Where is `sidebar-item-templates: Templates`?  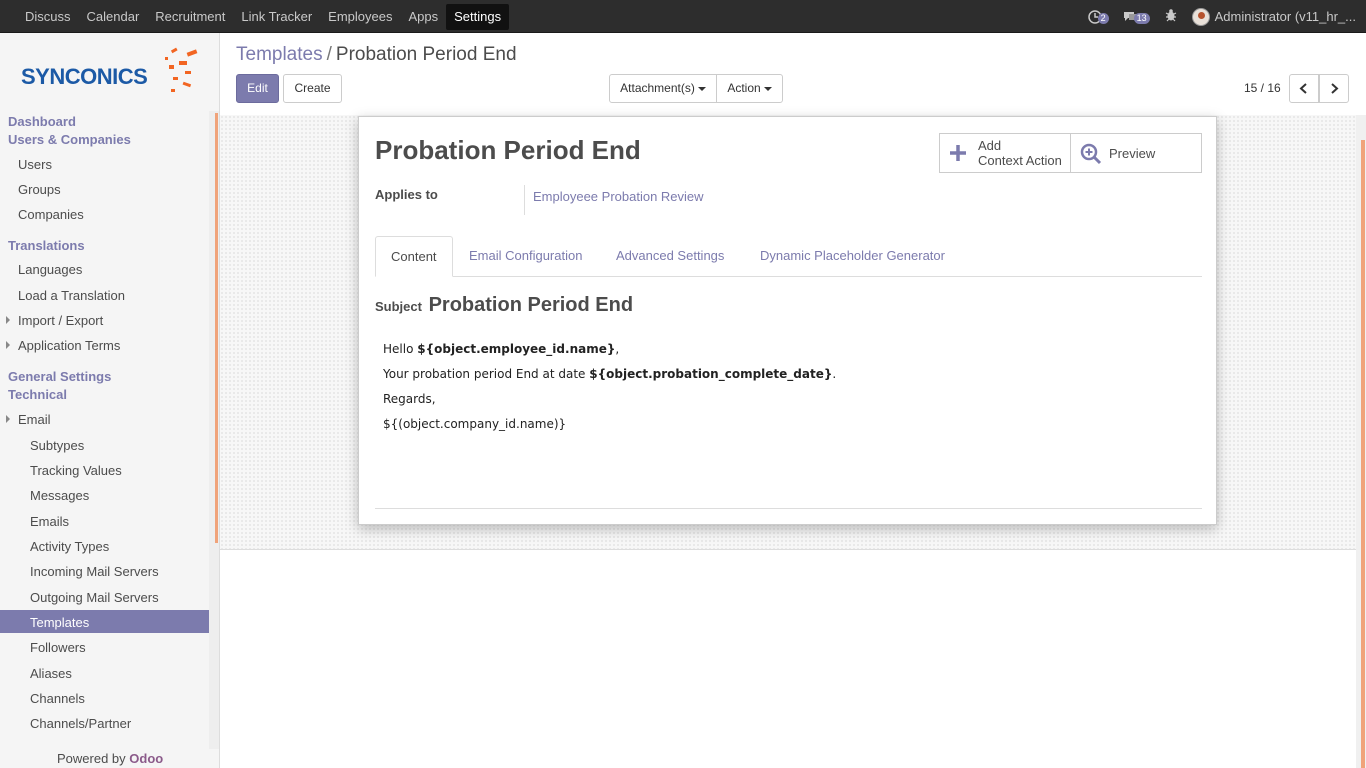
sidebar-item-templates: Templates is located at coordinates (59, 622).